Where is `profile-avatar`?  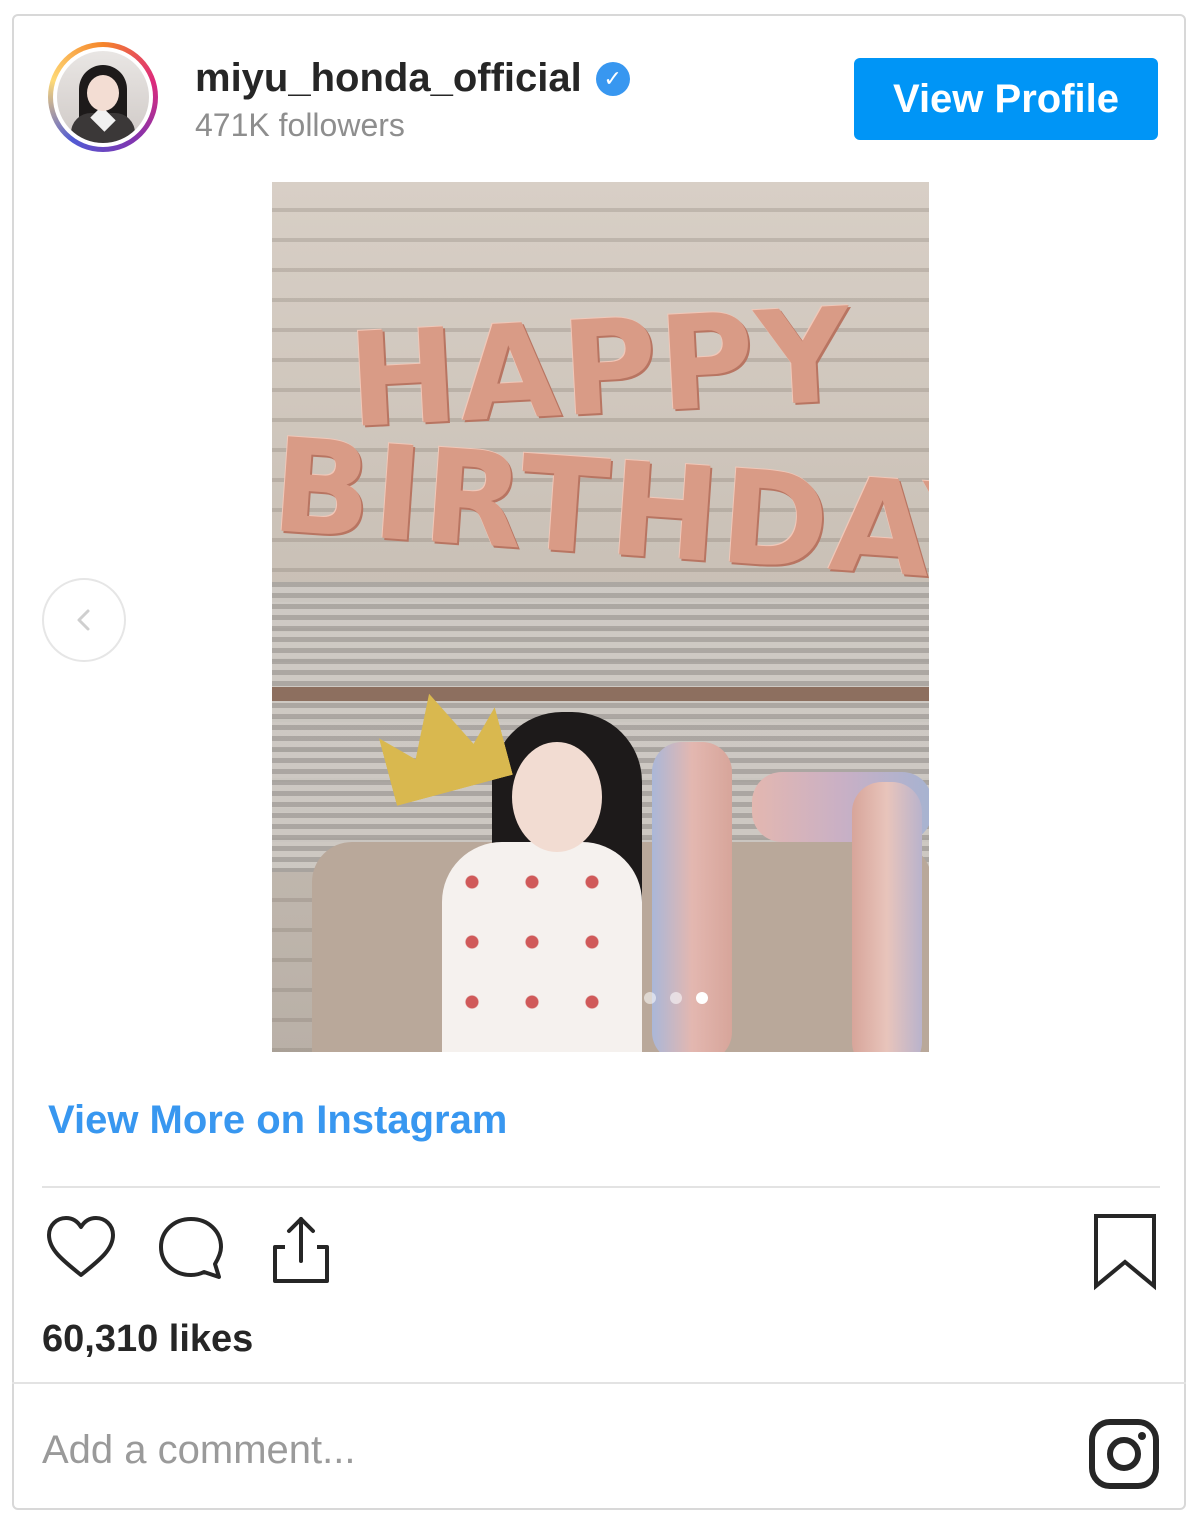
profile-avatar is located at coordinates (103, 97).